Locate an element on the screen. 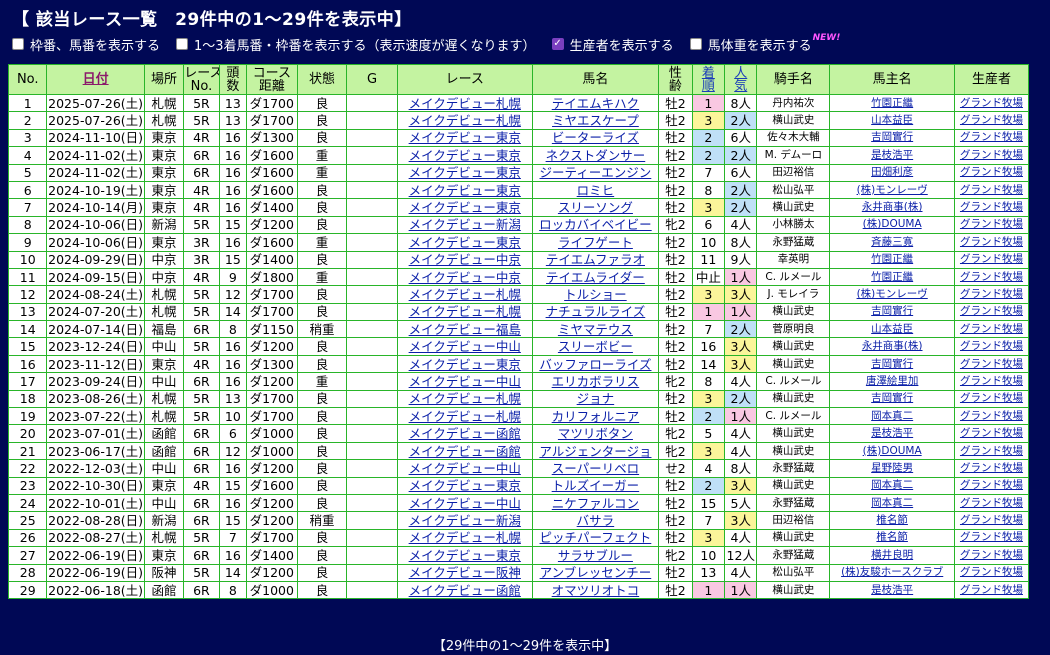  horse-link: ビーターライズ is located at coordinates (595, 137).